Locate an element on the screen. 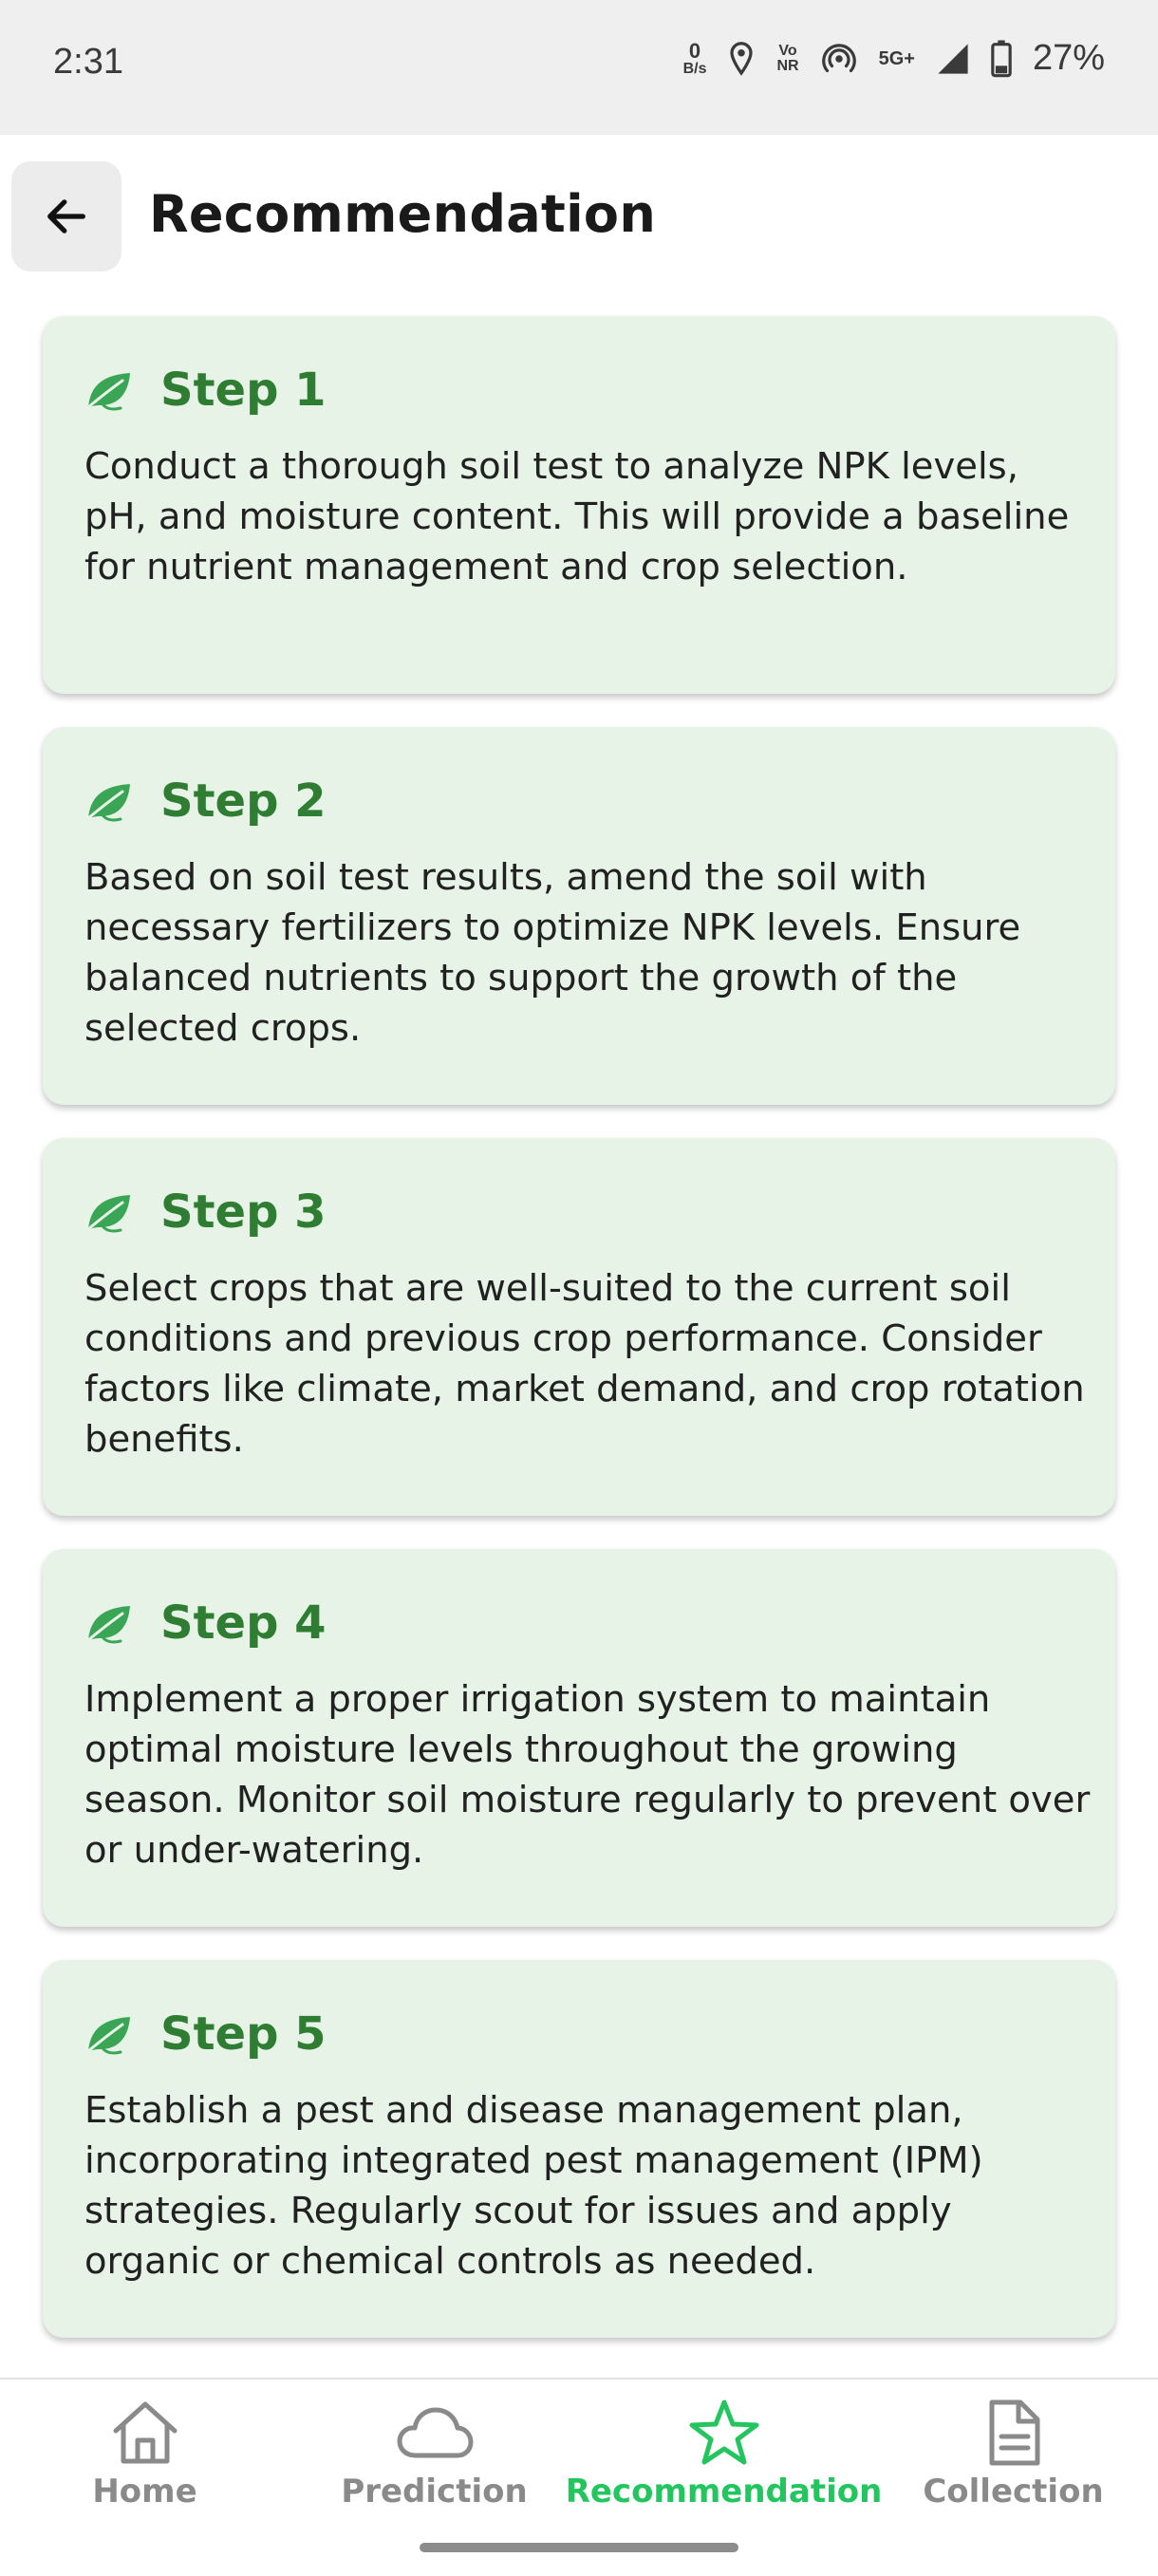 This screenshot has width=1158, height=2576. nav-item-home: Home is located at coordinates (145, 2460).